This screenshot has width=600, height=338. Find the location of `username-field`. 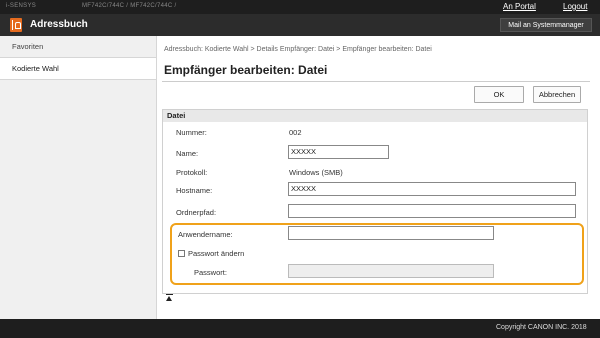

username-field is located at coordinates (391, 233).